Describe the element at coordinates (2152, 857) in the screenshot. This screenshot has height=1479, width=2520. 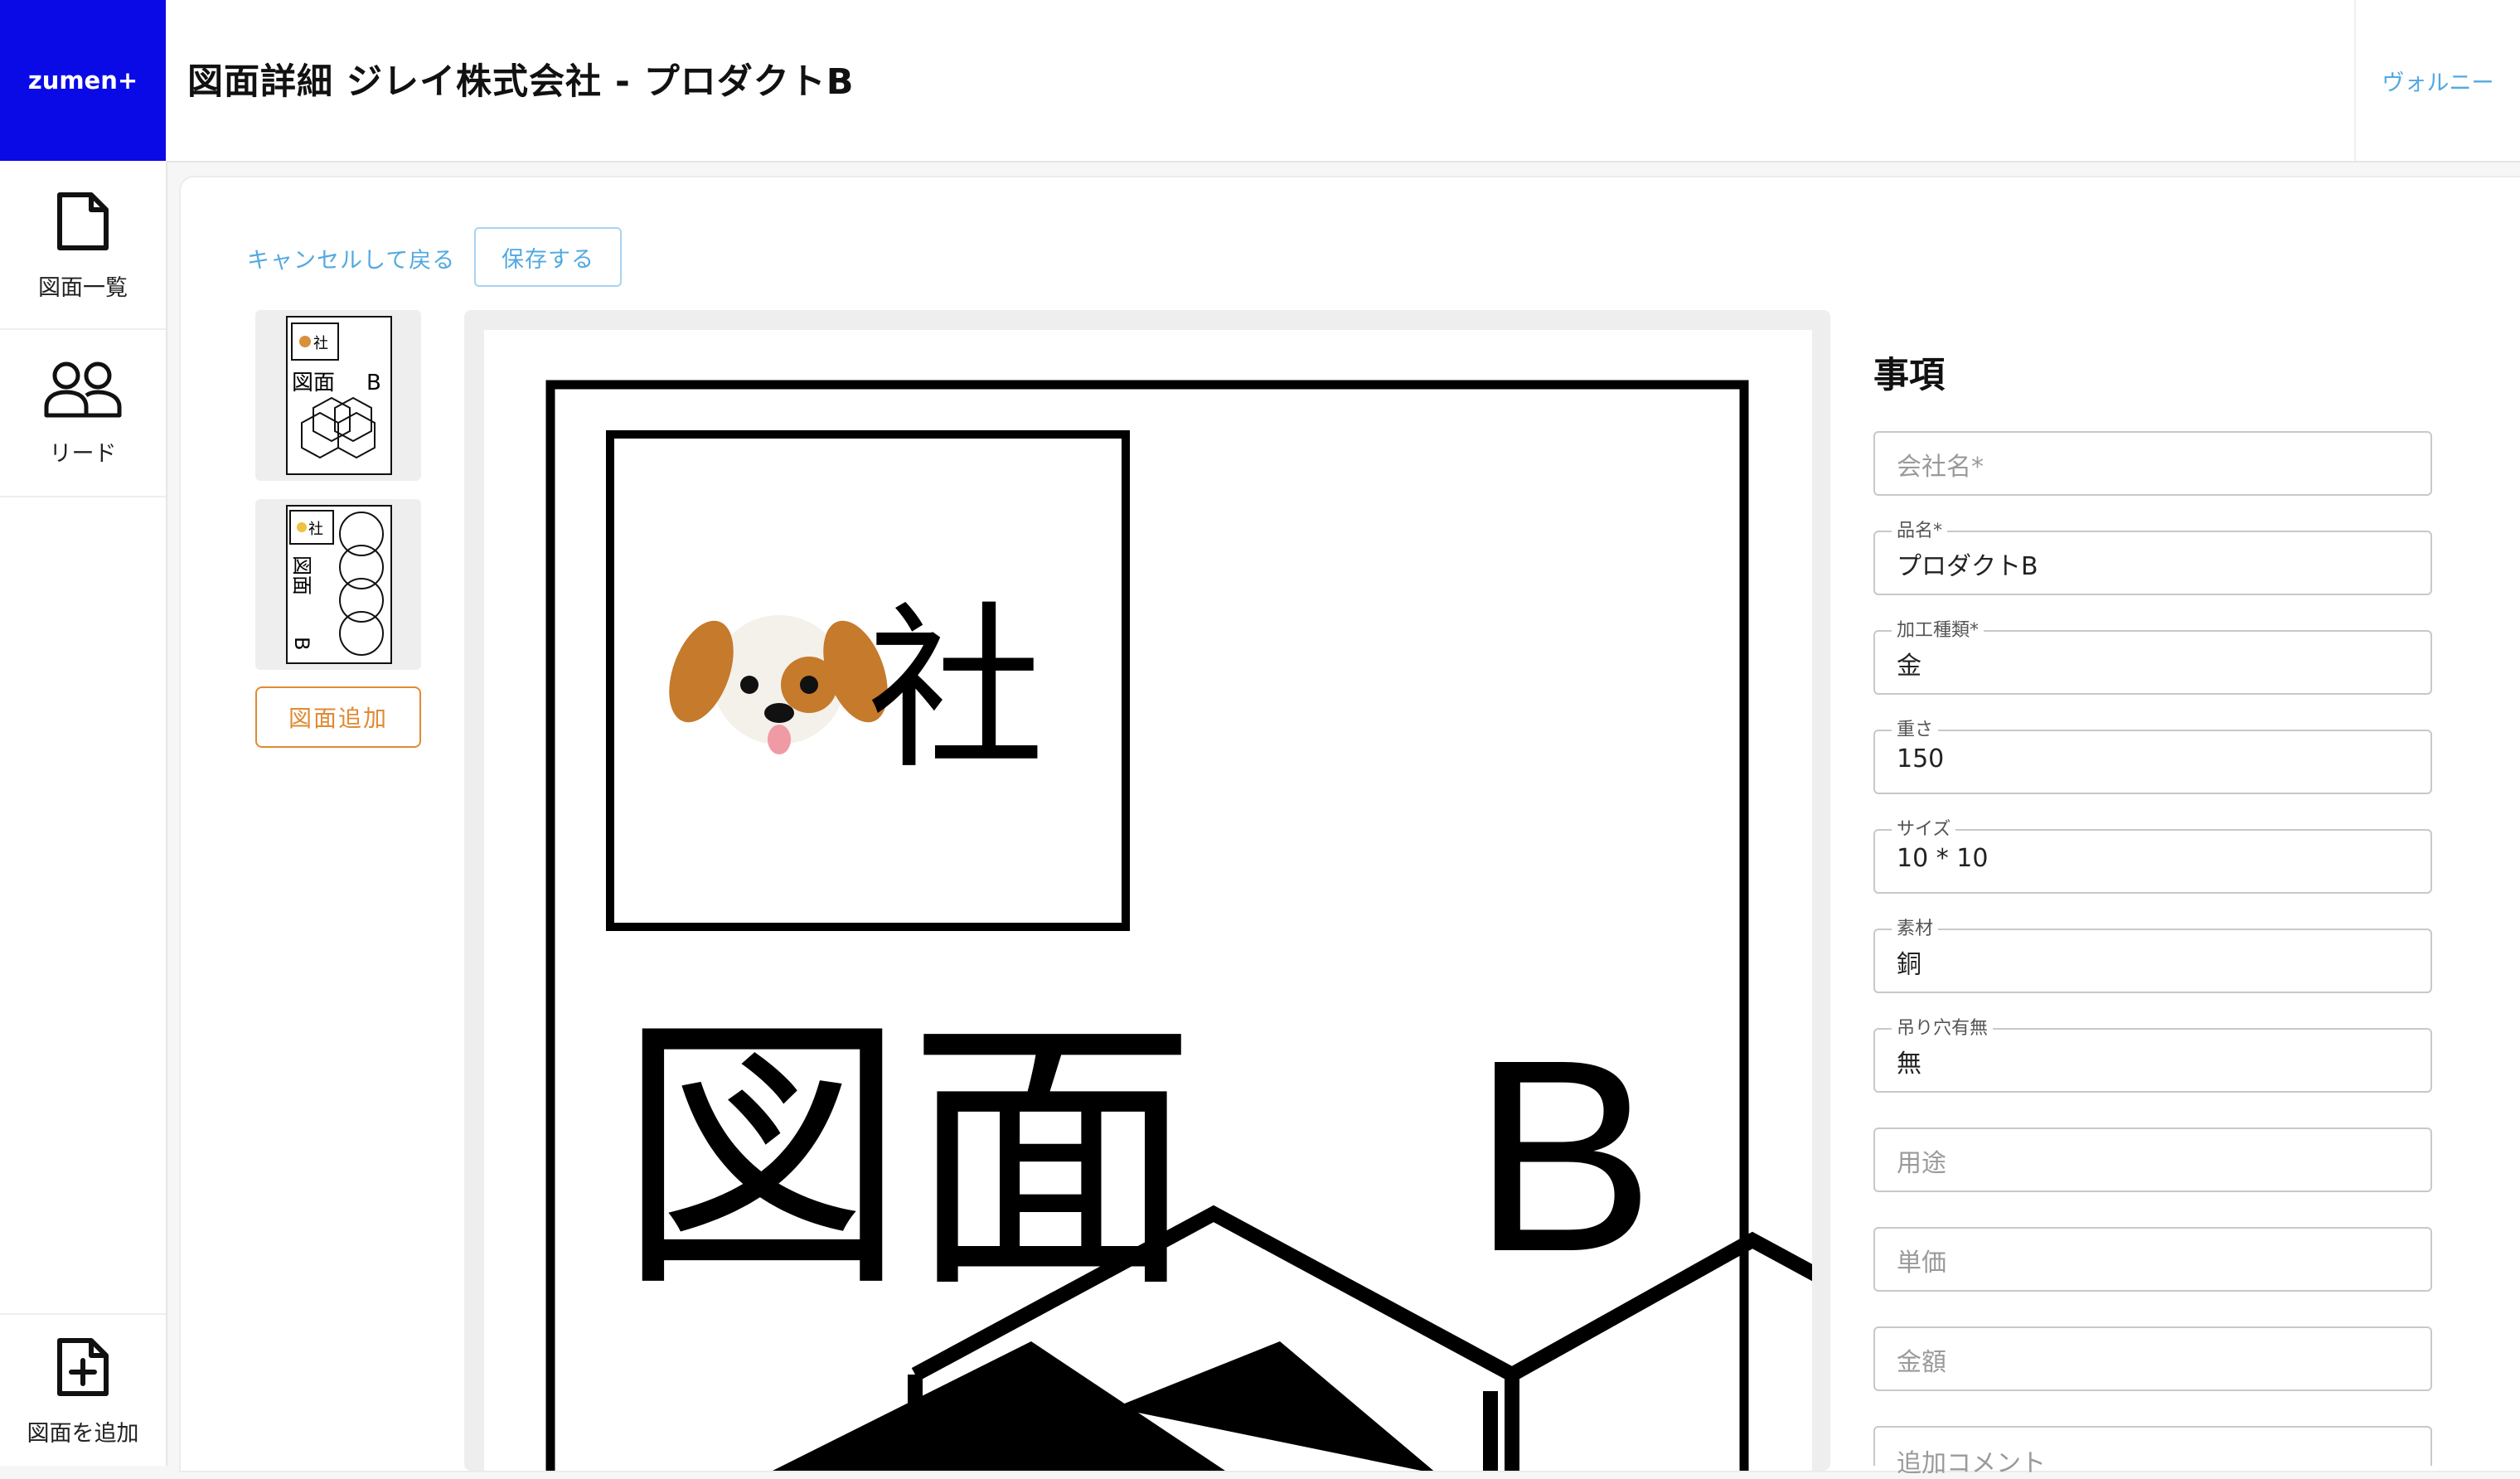
I see `size-field: サイズ 10 * 10` at that location.